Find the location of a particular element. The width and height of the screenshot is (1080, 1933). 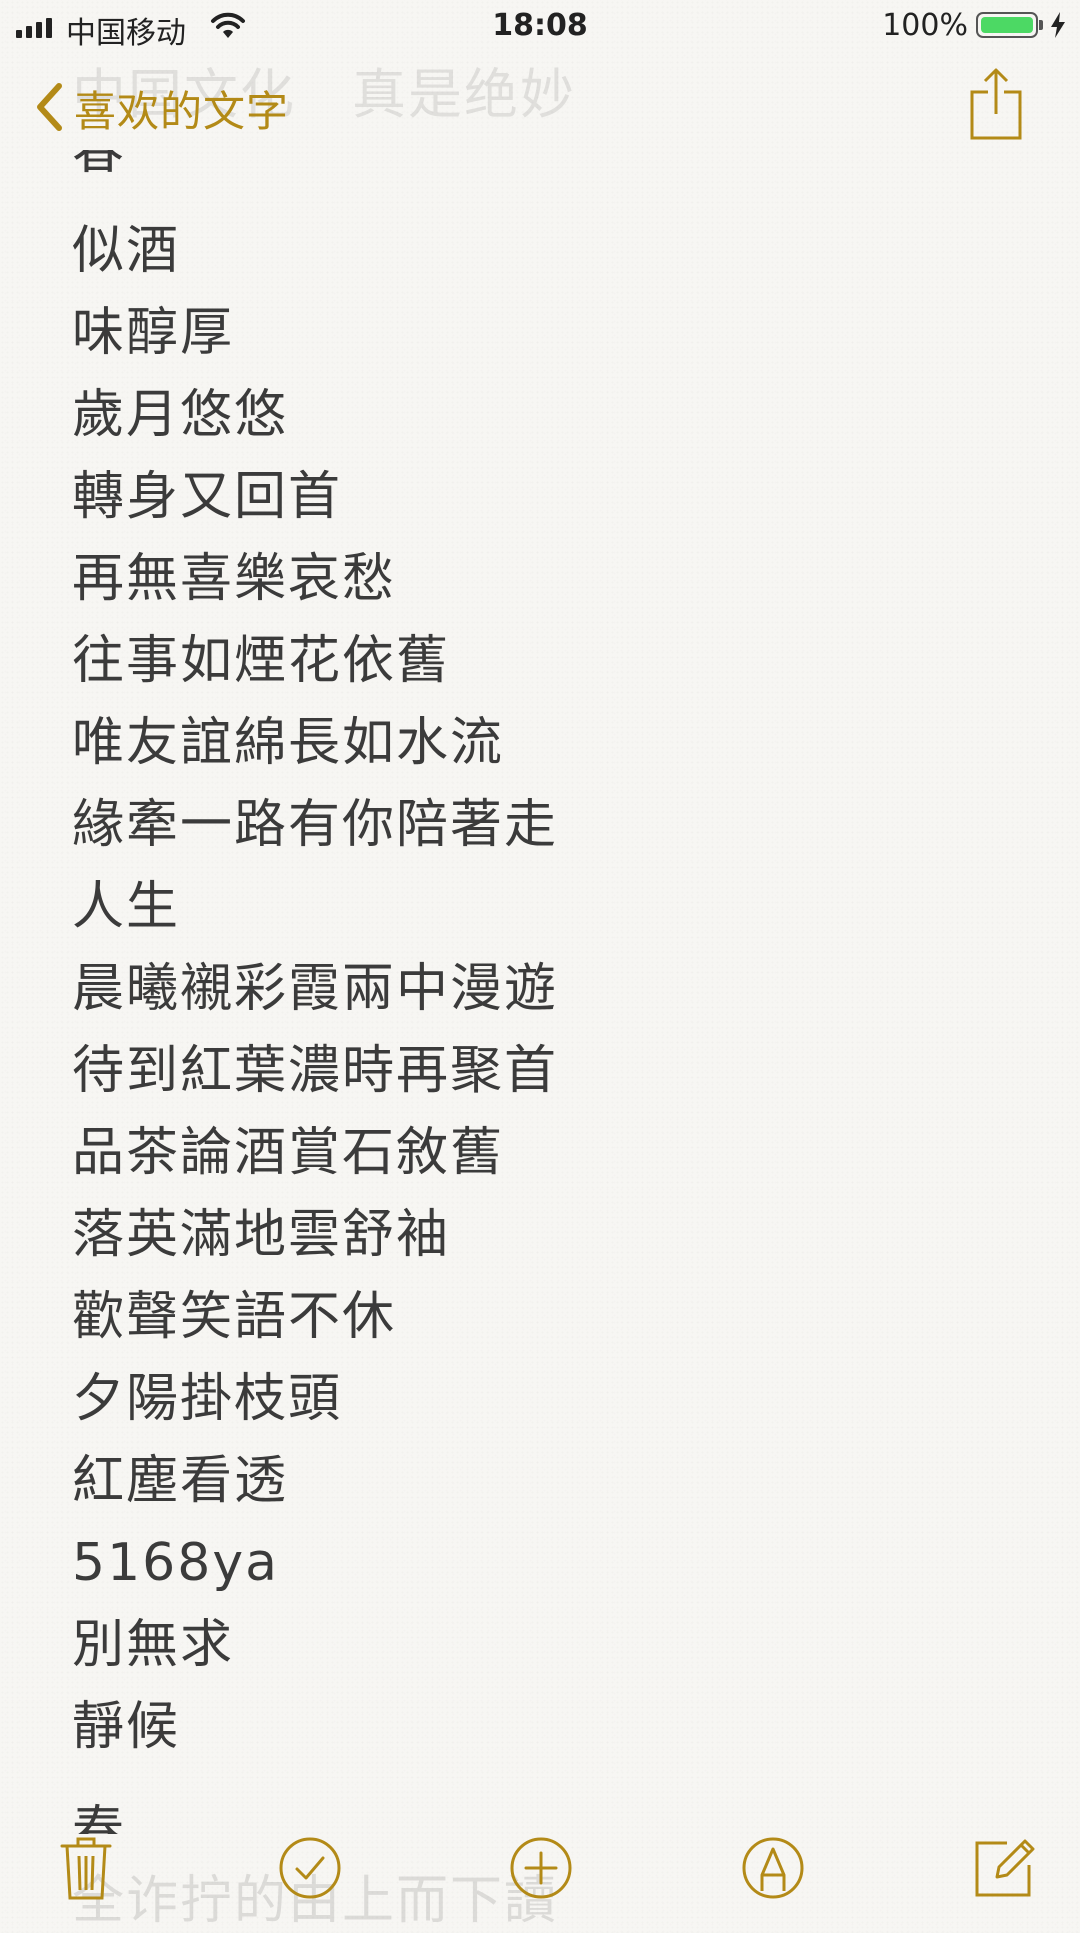

note-line: 晨曦襯彩霞兩中漫遊 is located at coordinates (315, 989).